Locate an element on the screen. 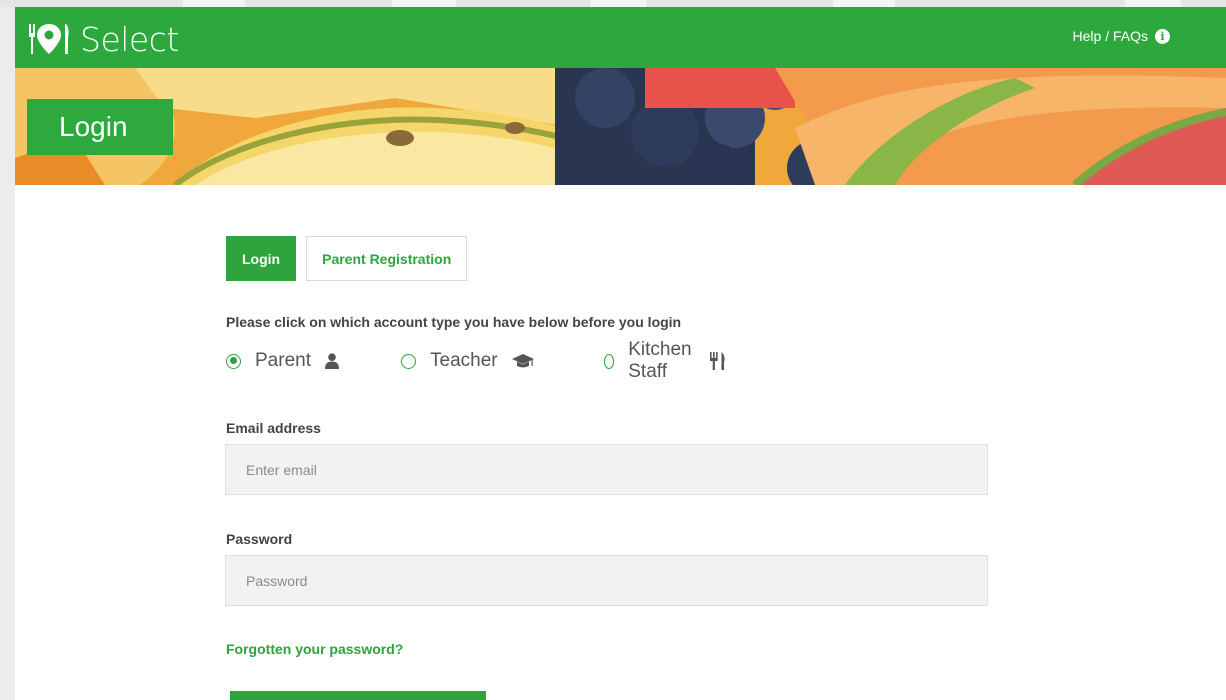 The width and height of the screenshot is (1226, 700). email-field is located at coordinates (606, 469).